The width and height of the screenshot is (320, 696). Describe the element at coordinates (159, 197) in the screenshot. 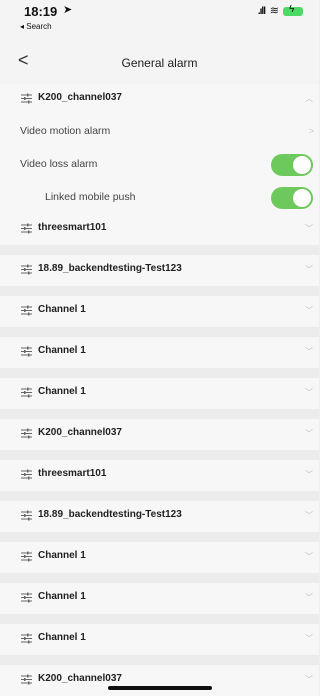

I see `linked-mobile-push-row: Linked mobile push` at that location.